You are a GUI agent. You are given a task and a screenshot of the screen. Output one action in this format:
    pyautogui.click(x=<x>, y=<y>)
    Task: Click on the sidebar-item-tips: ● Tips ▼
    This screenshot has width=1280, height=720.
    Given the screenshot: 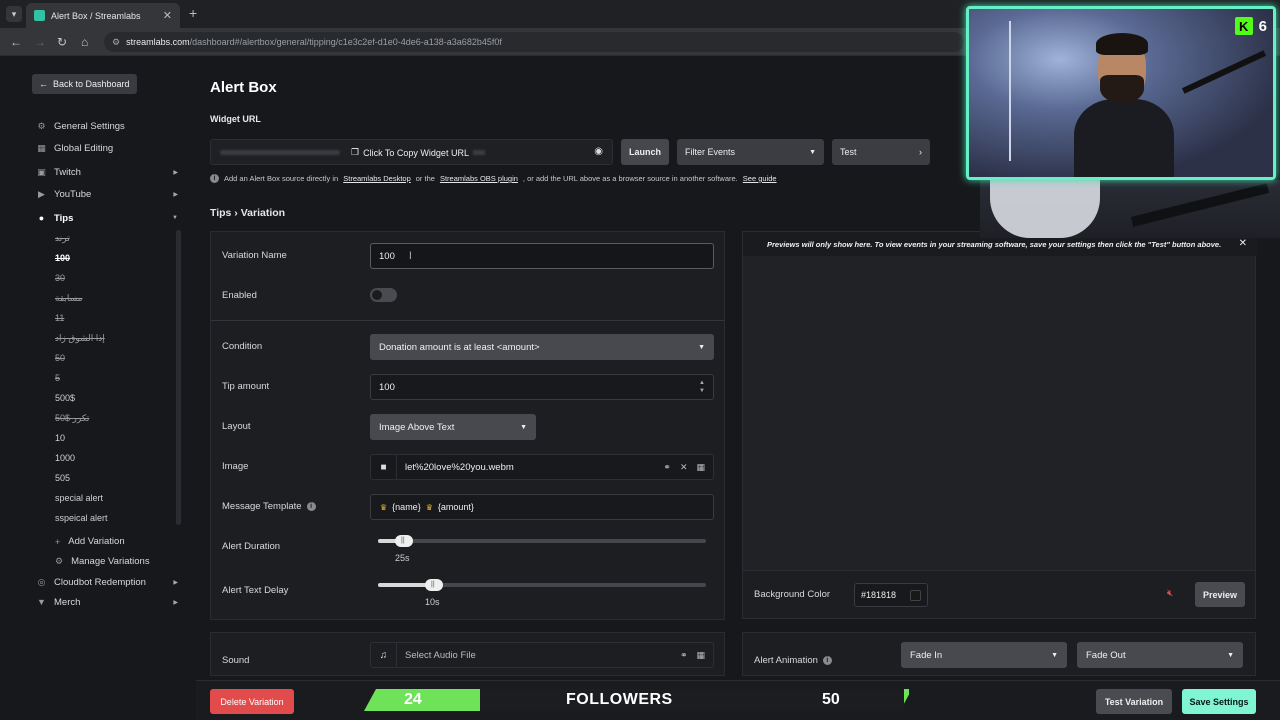 What is the action you would take?
    pyautogui.click(x=110, y=218)
    